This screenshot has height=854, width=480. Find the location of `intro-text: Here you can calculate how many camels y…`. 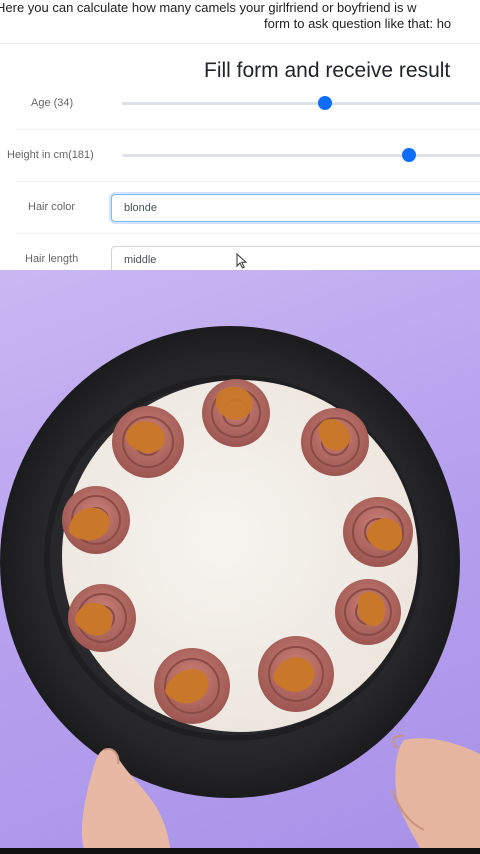

intro-text: Here you can calculate how many camels y… is located at coordinates (240, 20).